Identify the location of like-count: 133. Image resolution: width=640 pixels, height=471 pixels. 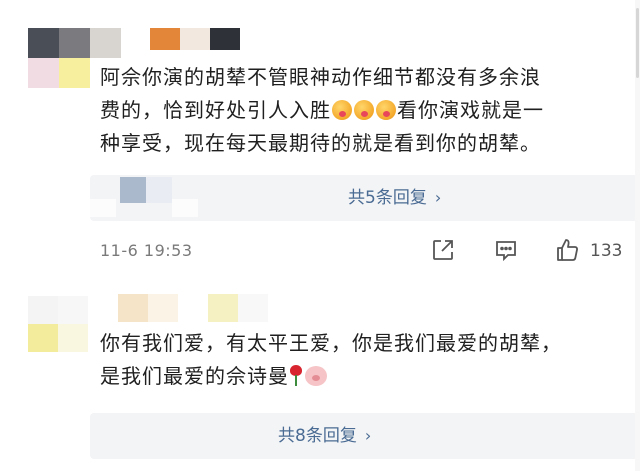
(606, 251).